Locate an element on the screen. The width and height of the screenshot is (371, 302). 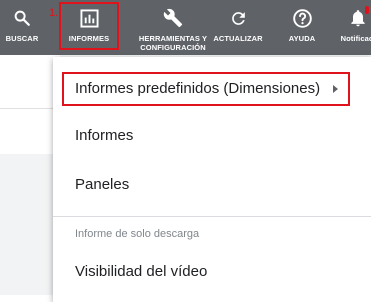
annotation-step-1: 1. is located at coordinates (54, 13).